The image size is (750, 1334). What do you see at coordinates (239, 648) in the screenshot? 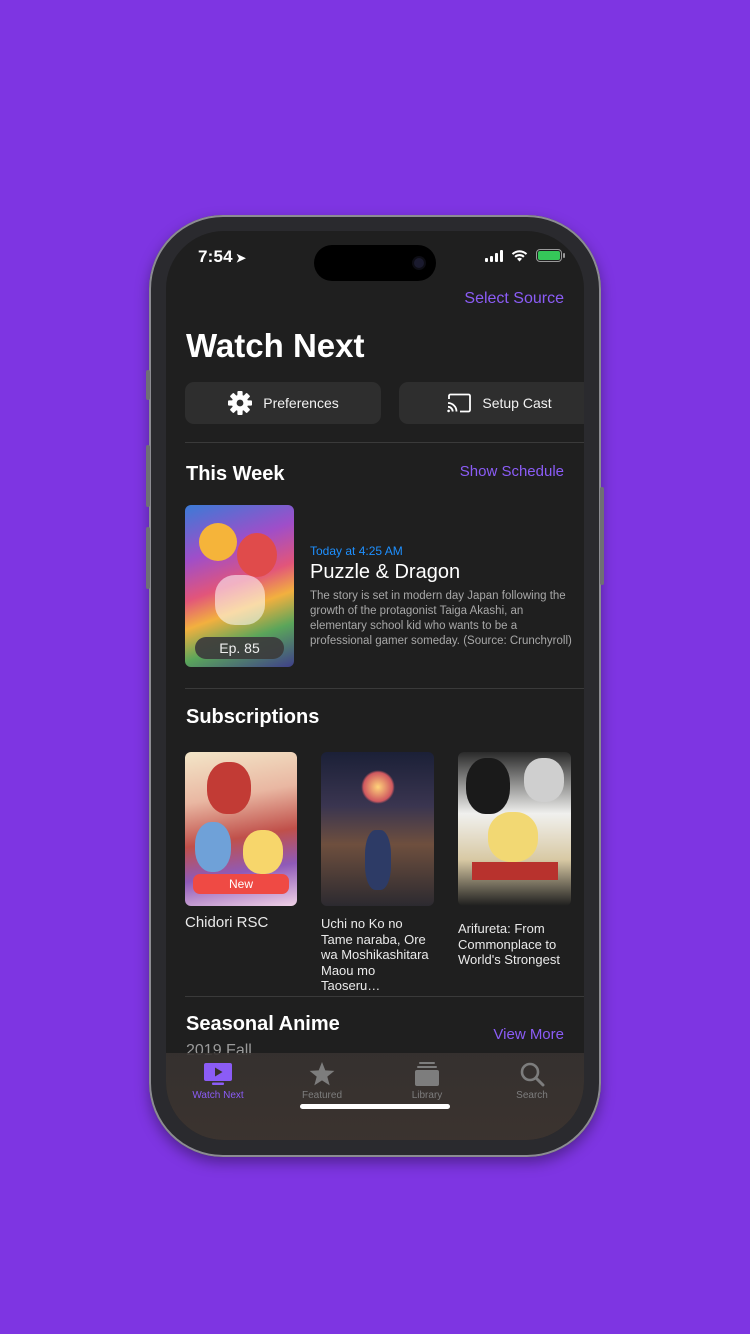
I see `episode-badge: Ep. 85` at bounding box center [239, 648].